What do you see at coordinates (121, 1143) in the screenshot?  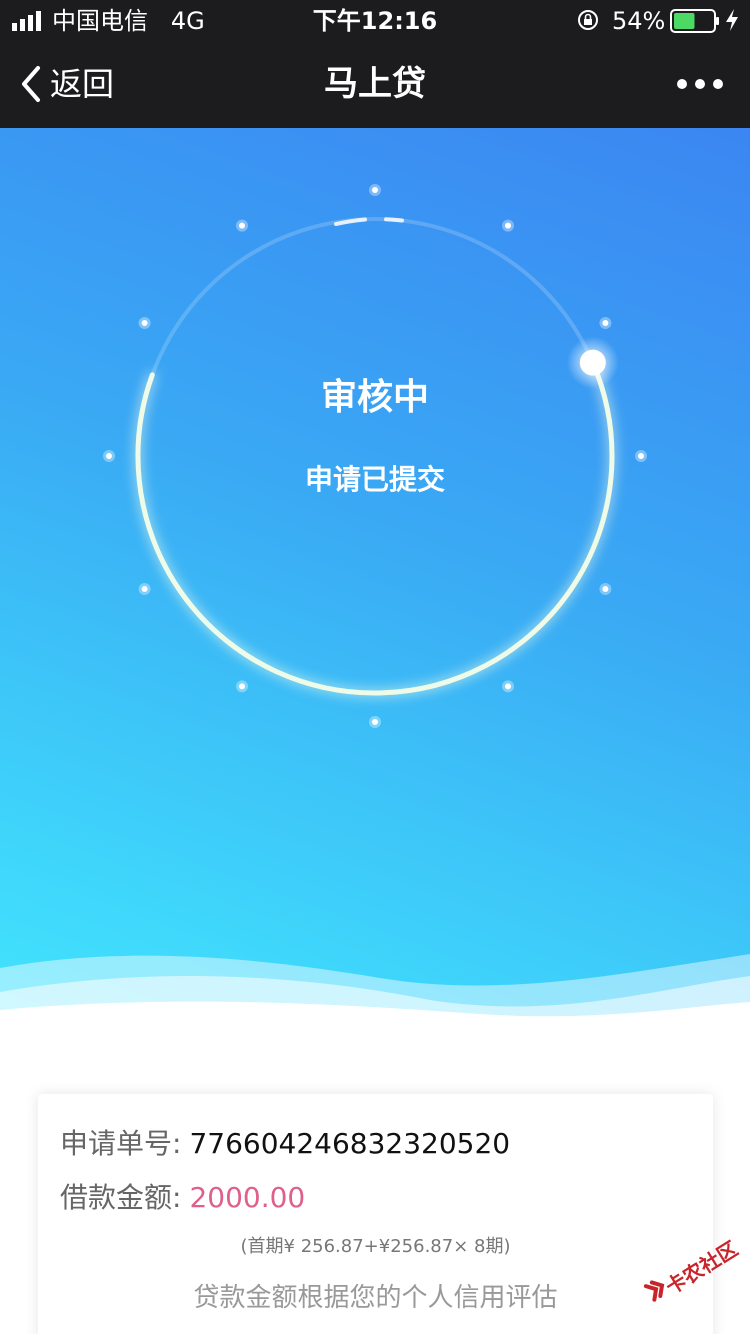 I see `order-number-label: 申请单号:` at bounding box center [121, 1143].